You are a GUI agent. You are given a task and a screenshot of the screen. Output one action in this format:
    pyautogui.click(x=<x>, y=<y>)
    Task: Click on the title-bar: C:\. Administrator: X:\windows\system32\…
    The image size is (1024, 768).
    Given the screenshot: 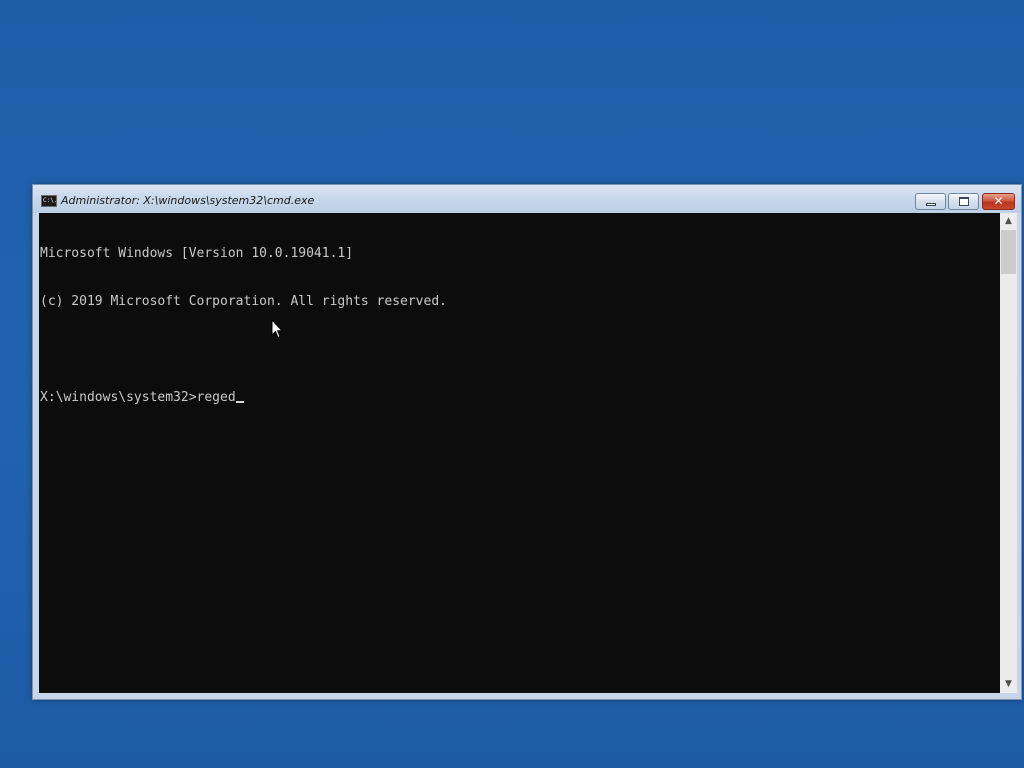 What is the action you would take?
    pyautogui.click(x=527, y=199)
    